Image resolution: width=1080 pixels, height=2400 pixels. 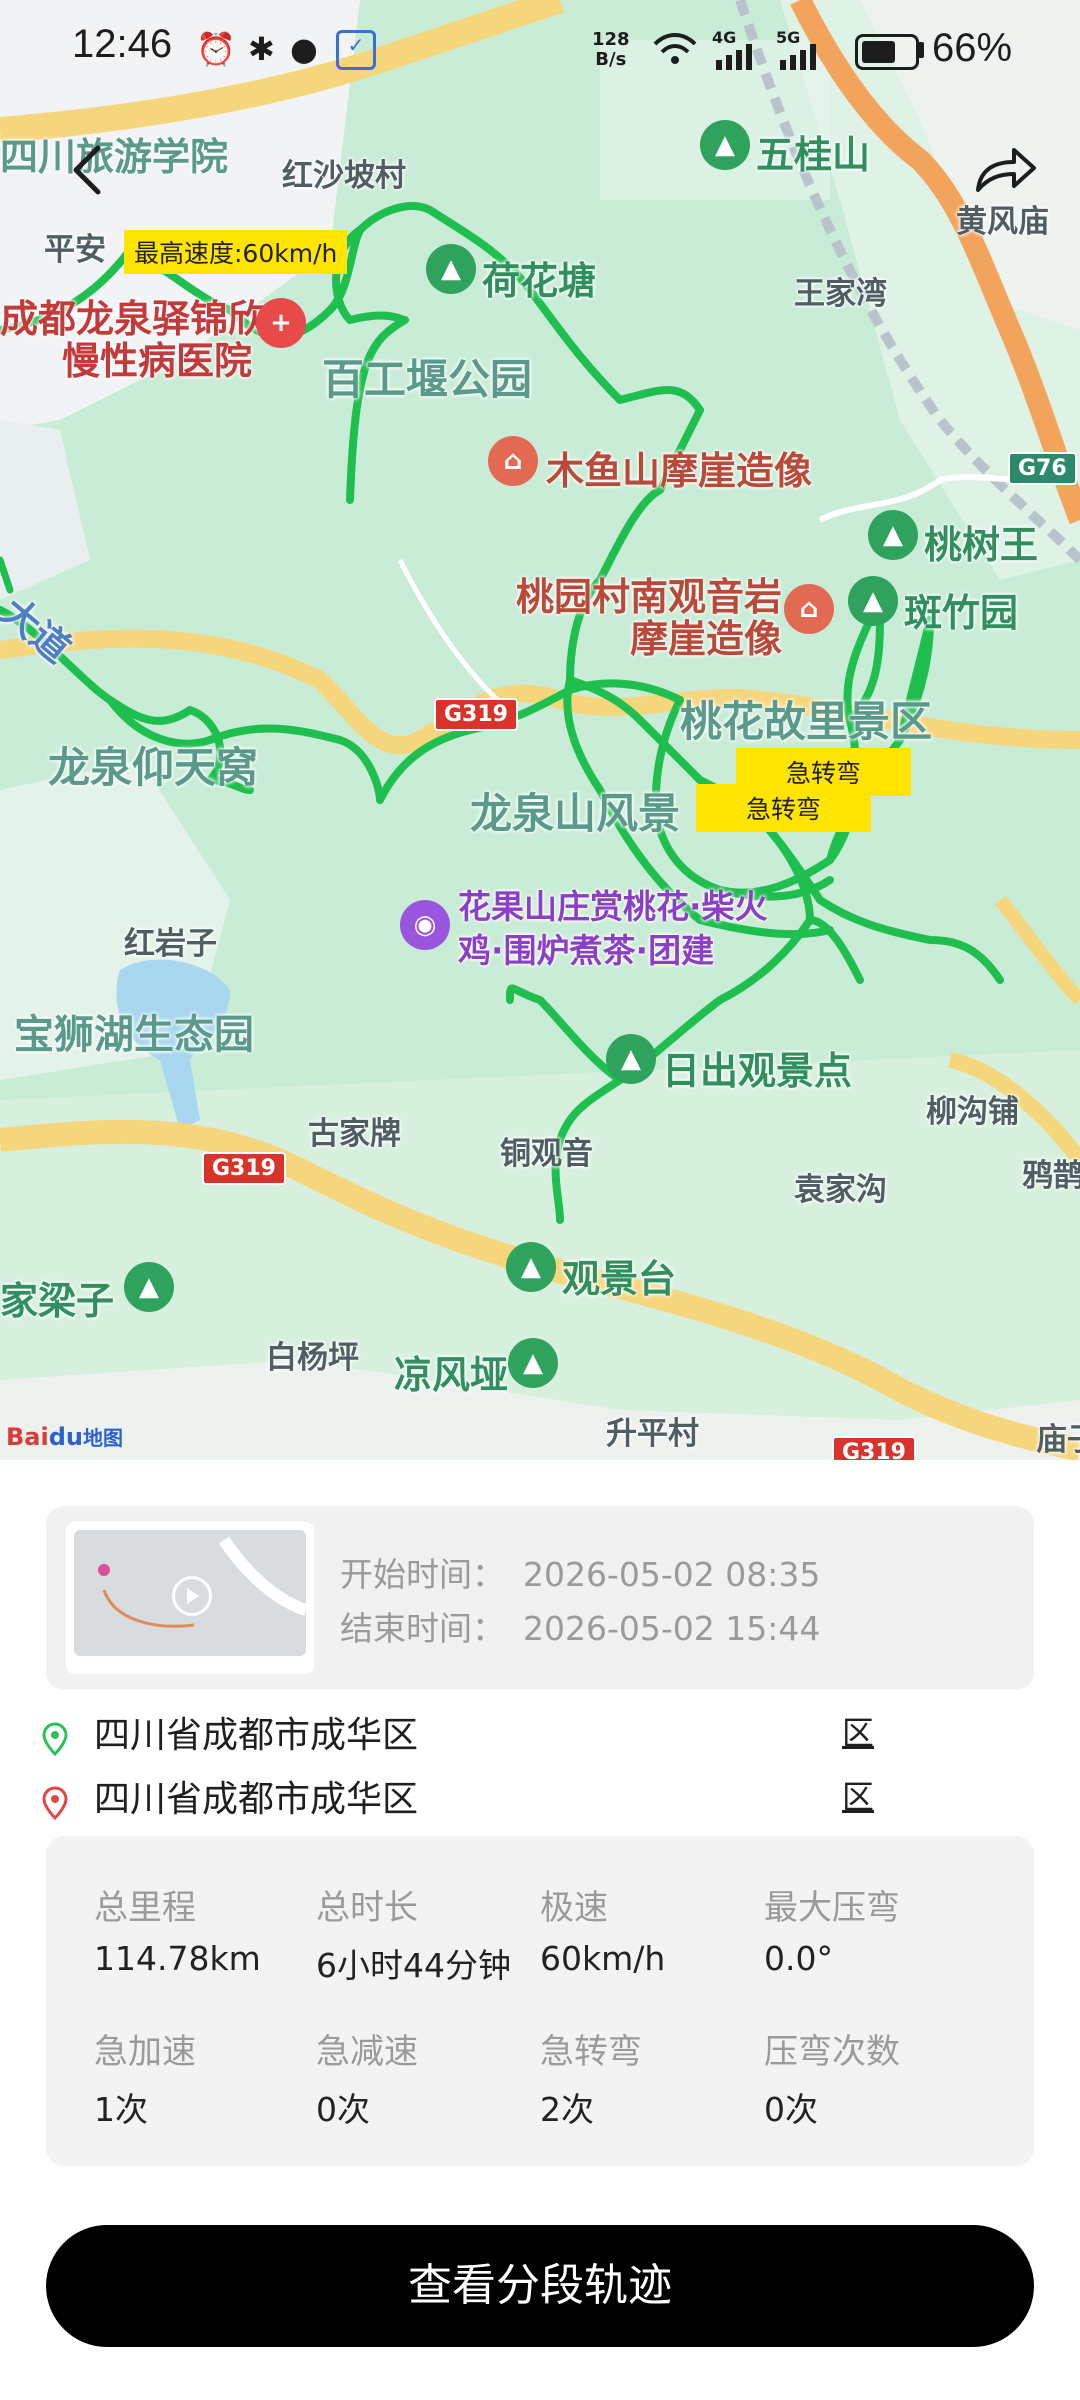 I want to click on map-label-richu: 日出观景点, so click(x=757, y=1071).